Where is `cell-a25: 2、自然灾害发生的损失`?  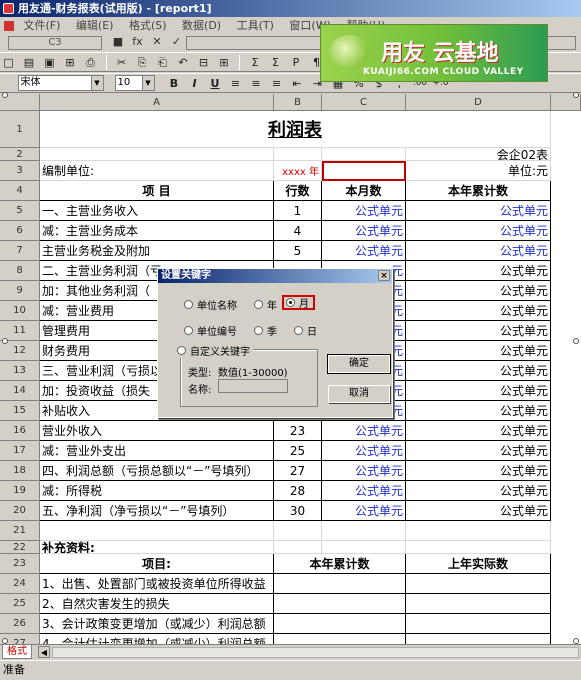 cell-a25: 2、自然灾害发生的损失 is located at coordinates (157, 604).